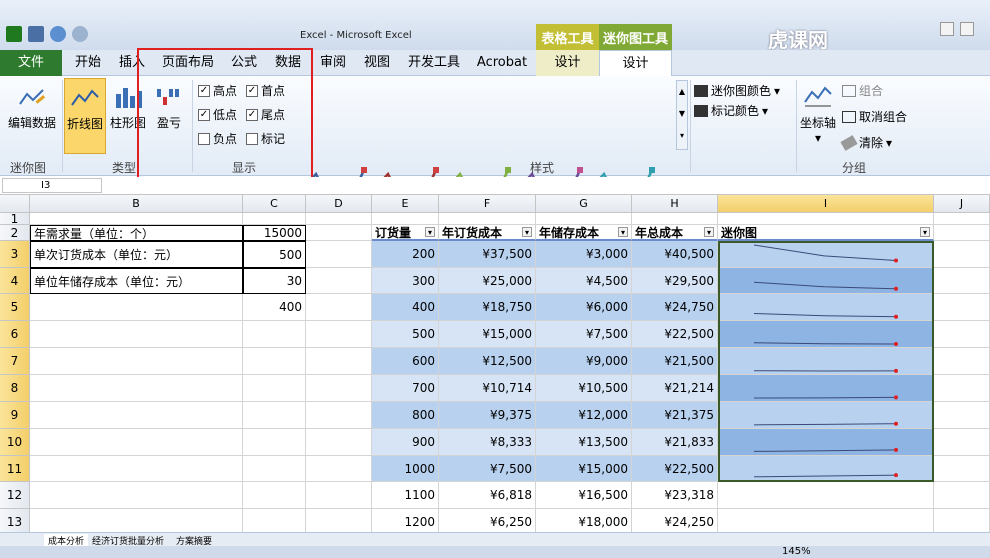 Image resolution: width=990 pixels, height=558 pixels. What do you see at coordinates (962, 204) in the screenshot?
I see `column-header: J` at bounding box center [962, 204].